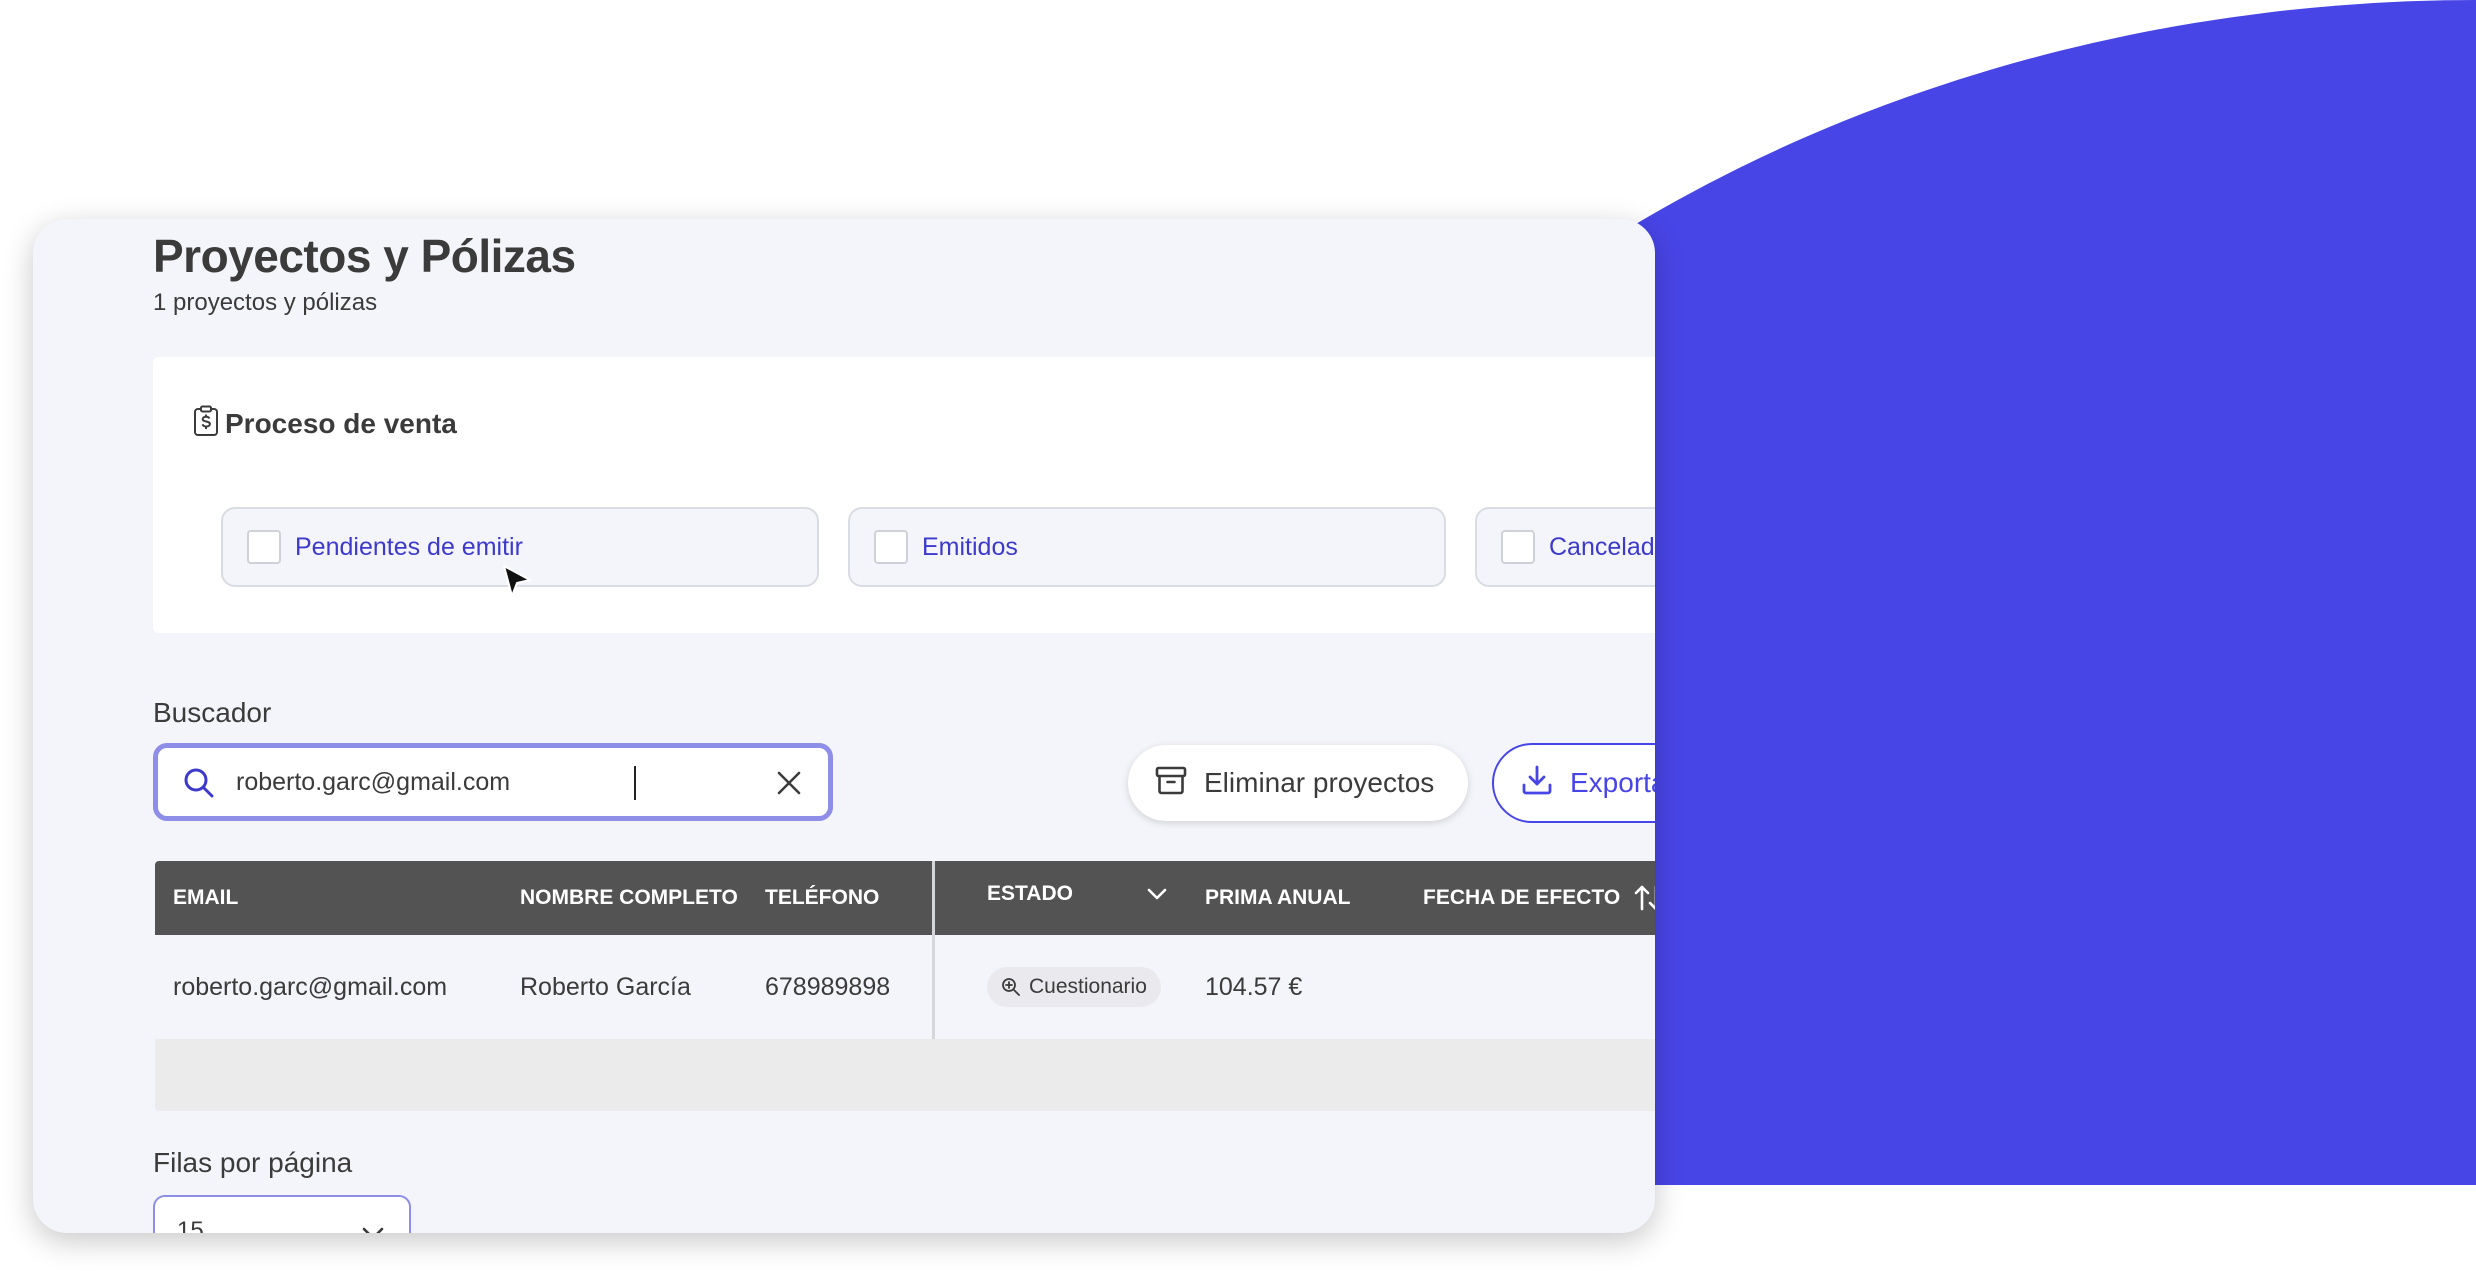 Image resolution: width=2476 pixels, height=1287 pixels. What do you see at coordinates (212, 712) in the screenshot?
I see `search-label: Buscador` at bounding box center [212, 712].